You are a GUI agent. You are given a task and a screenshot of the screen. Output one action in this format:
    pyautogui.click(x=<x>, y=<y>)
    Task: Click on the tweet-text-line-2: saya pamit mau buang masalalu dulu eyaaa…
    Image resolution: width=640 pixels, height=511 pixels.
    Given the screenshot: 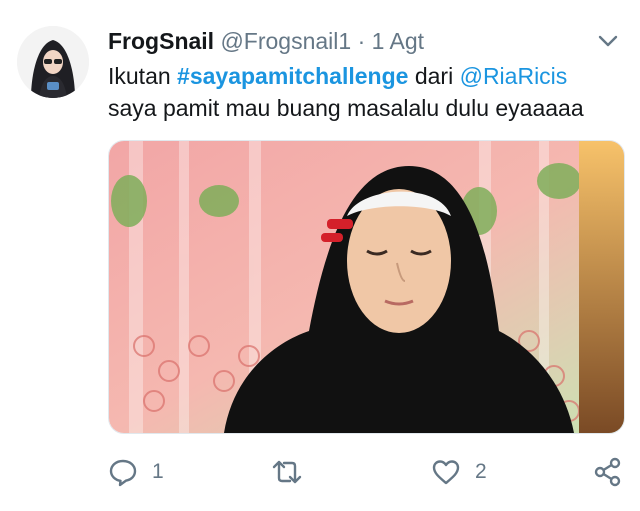 What is the action you would take?
    pyautogui.click(x=346, y=108)
    